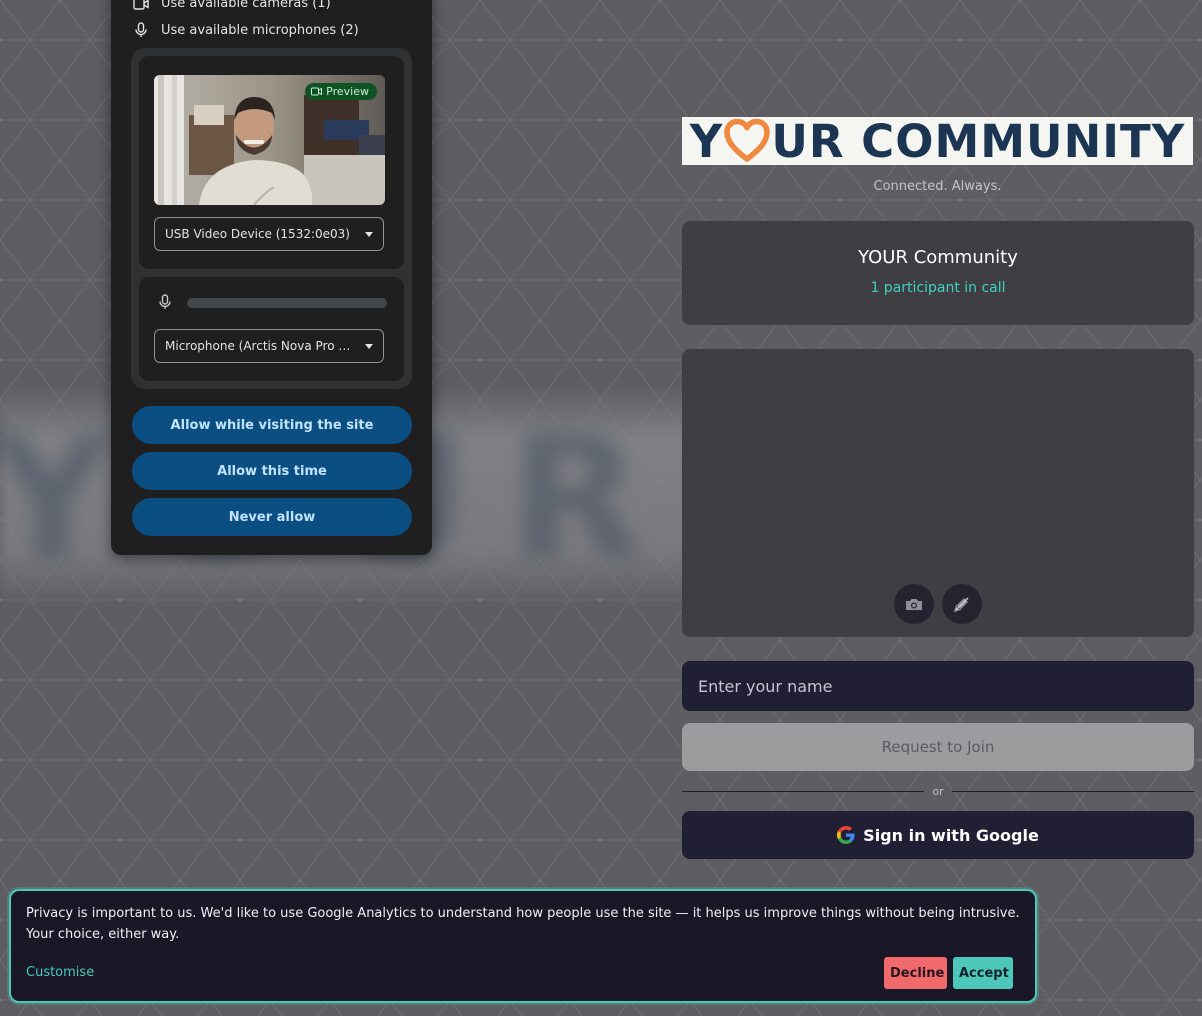 The image size is (1202, 1016). I want to click on microphones-label: Use available microphones (2), so click(260, 30).